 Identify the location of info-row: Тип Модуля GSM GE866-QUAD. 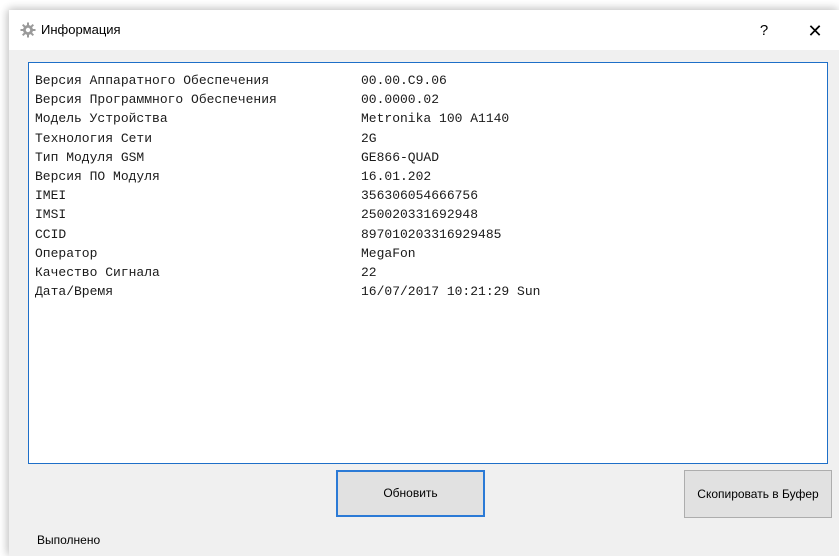
(431, 157).